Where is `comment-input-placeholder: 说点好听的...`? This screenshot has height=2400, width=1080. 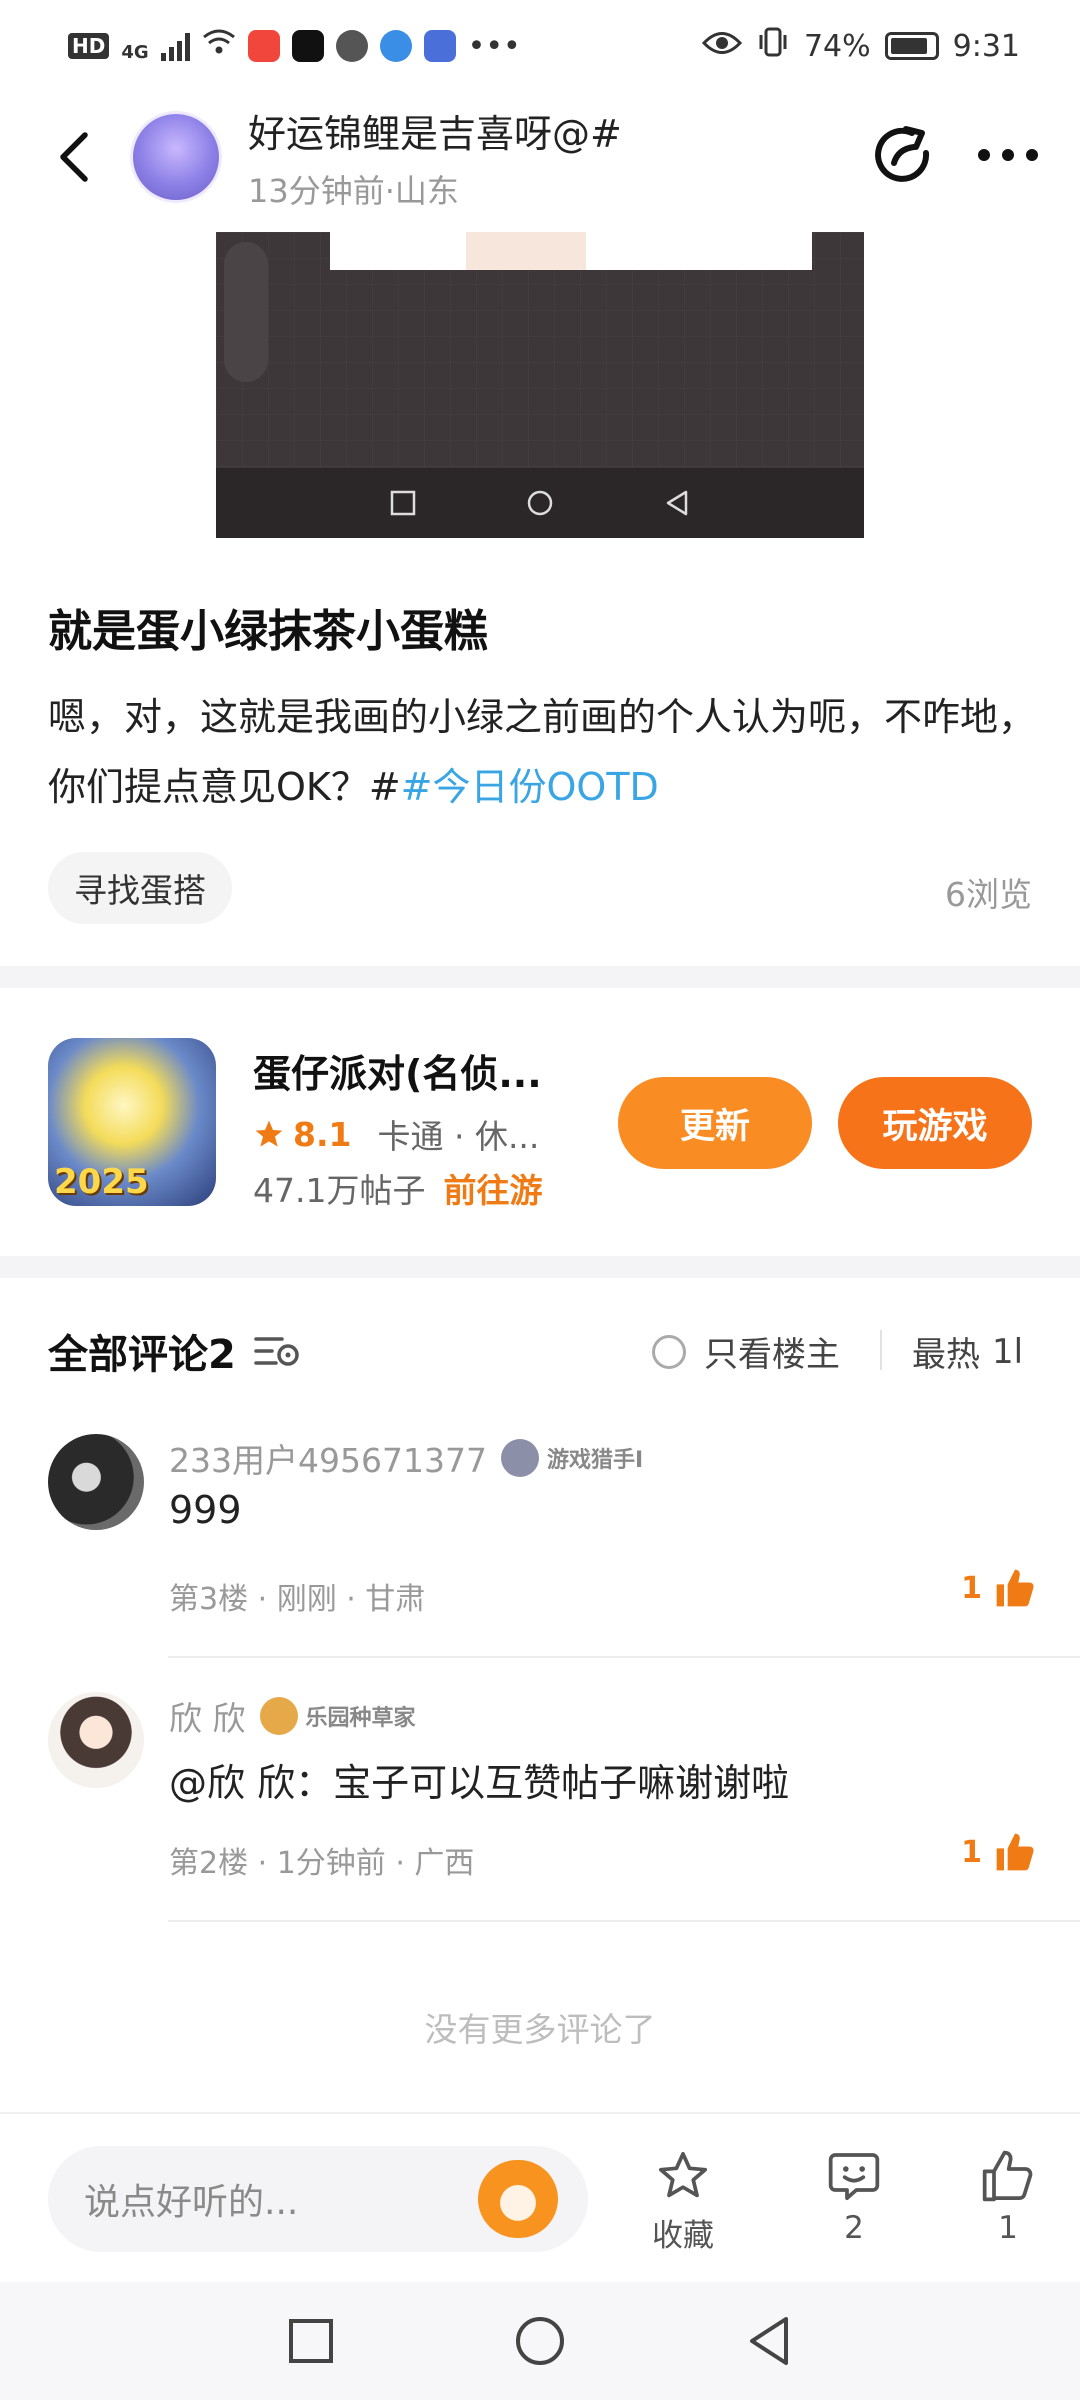 comment-input-placeholder: 说点好听的... is located at coordinates (191, 2202).